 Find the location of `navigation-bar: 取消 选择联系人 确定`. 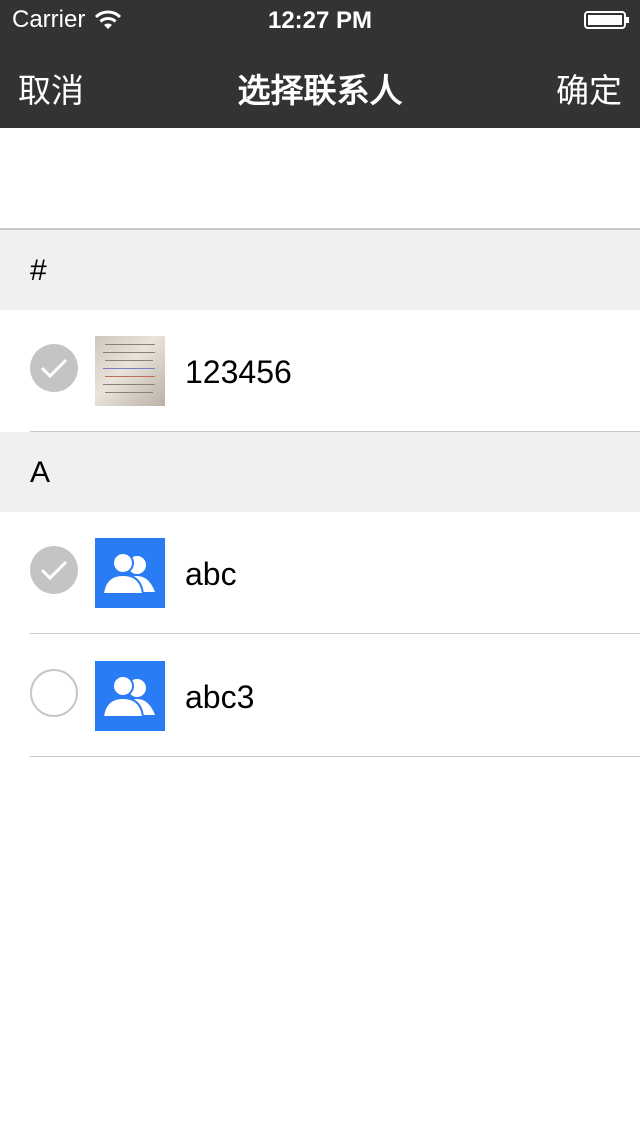

navigation-bar: 取消 选择联系人 确定 is located at coordinates (320, 84).